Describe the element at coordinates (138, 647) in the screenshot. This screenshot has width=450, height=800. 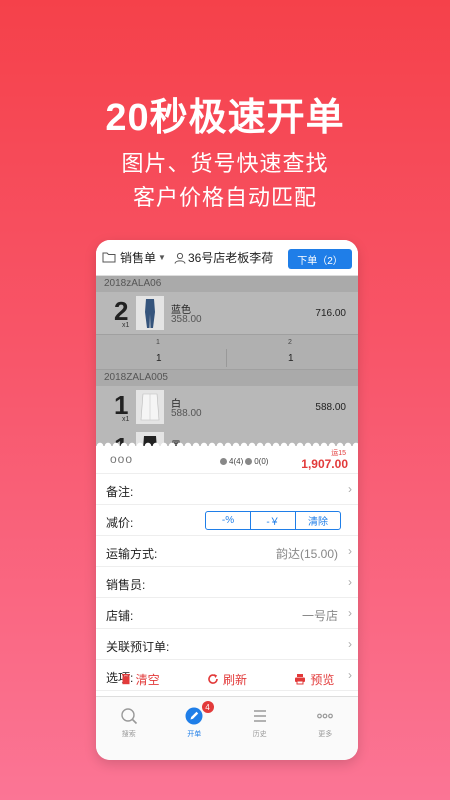
I see `preorder-label: 关联预订单:` at that location.